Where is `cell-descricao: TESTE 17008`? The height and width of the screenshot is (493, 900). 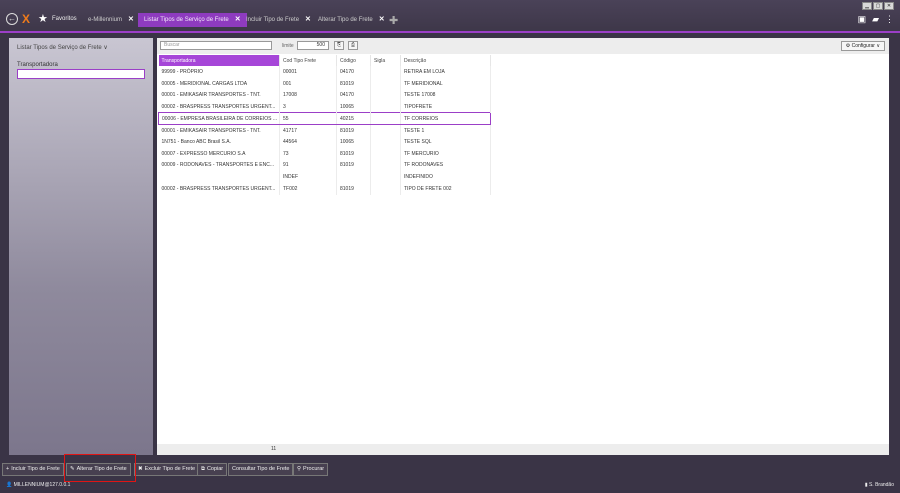 cell-descricao: TESTE 17008 is located at coordinates (445, 95).